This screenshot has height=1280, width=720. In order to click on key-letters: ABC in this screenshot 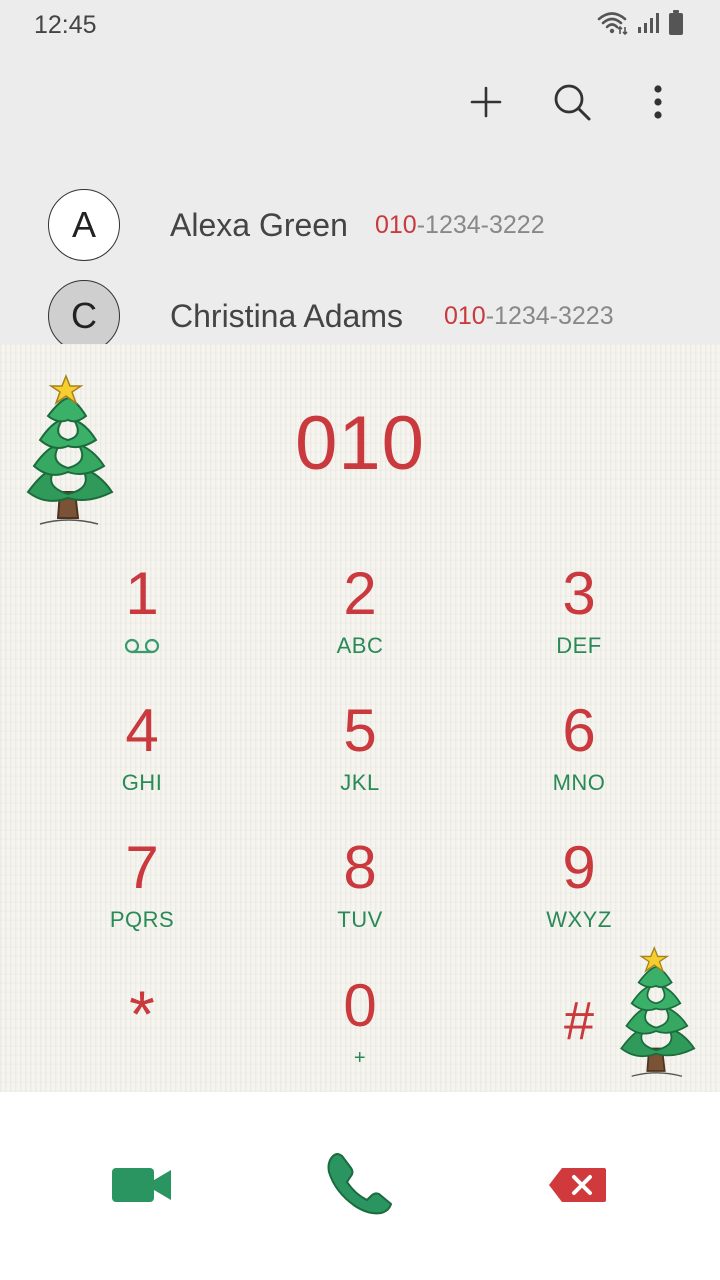, I will do `click(360, 645)`.